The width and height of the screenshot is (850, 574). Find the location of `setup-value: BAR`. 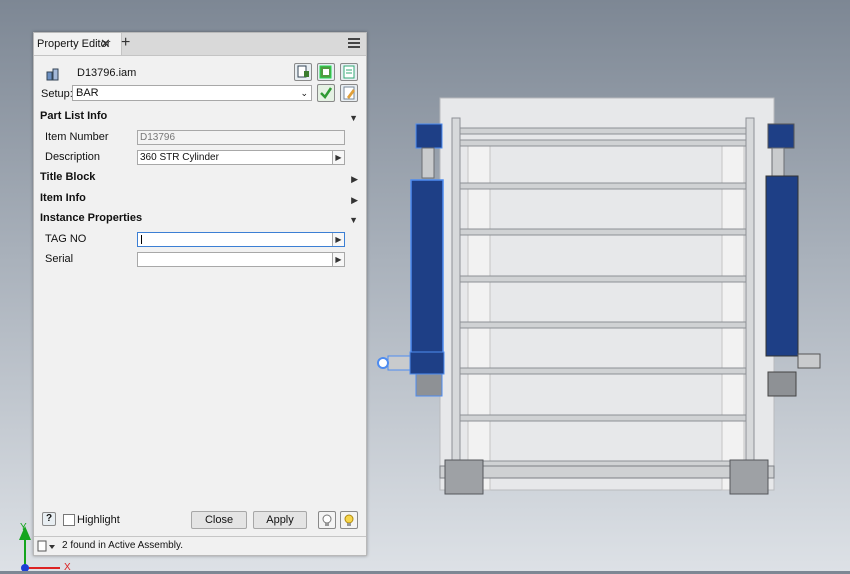

setup-value: BAR is located at coordinates (87, 93).